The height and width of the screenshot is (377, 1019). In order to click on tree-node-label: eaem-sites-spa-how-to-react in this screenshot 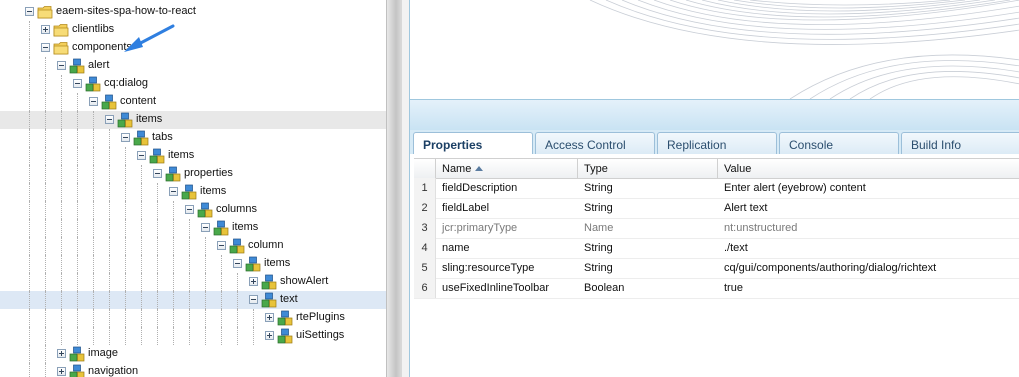, I will do `click(126, 11)`.